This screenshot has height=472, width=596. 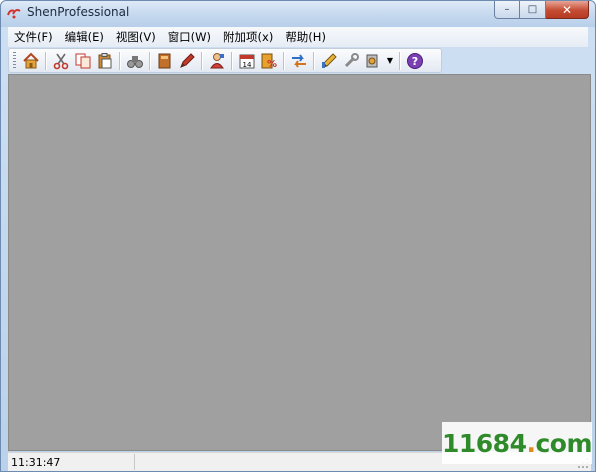 I want to click on app-logo-icon, so click(x=14, y=14).